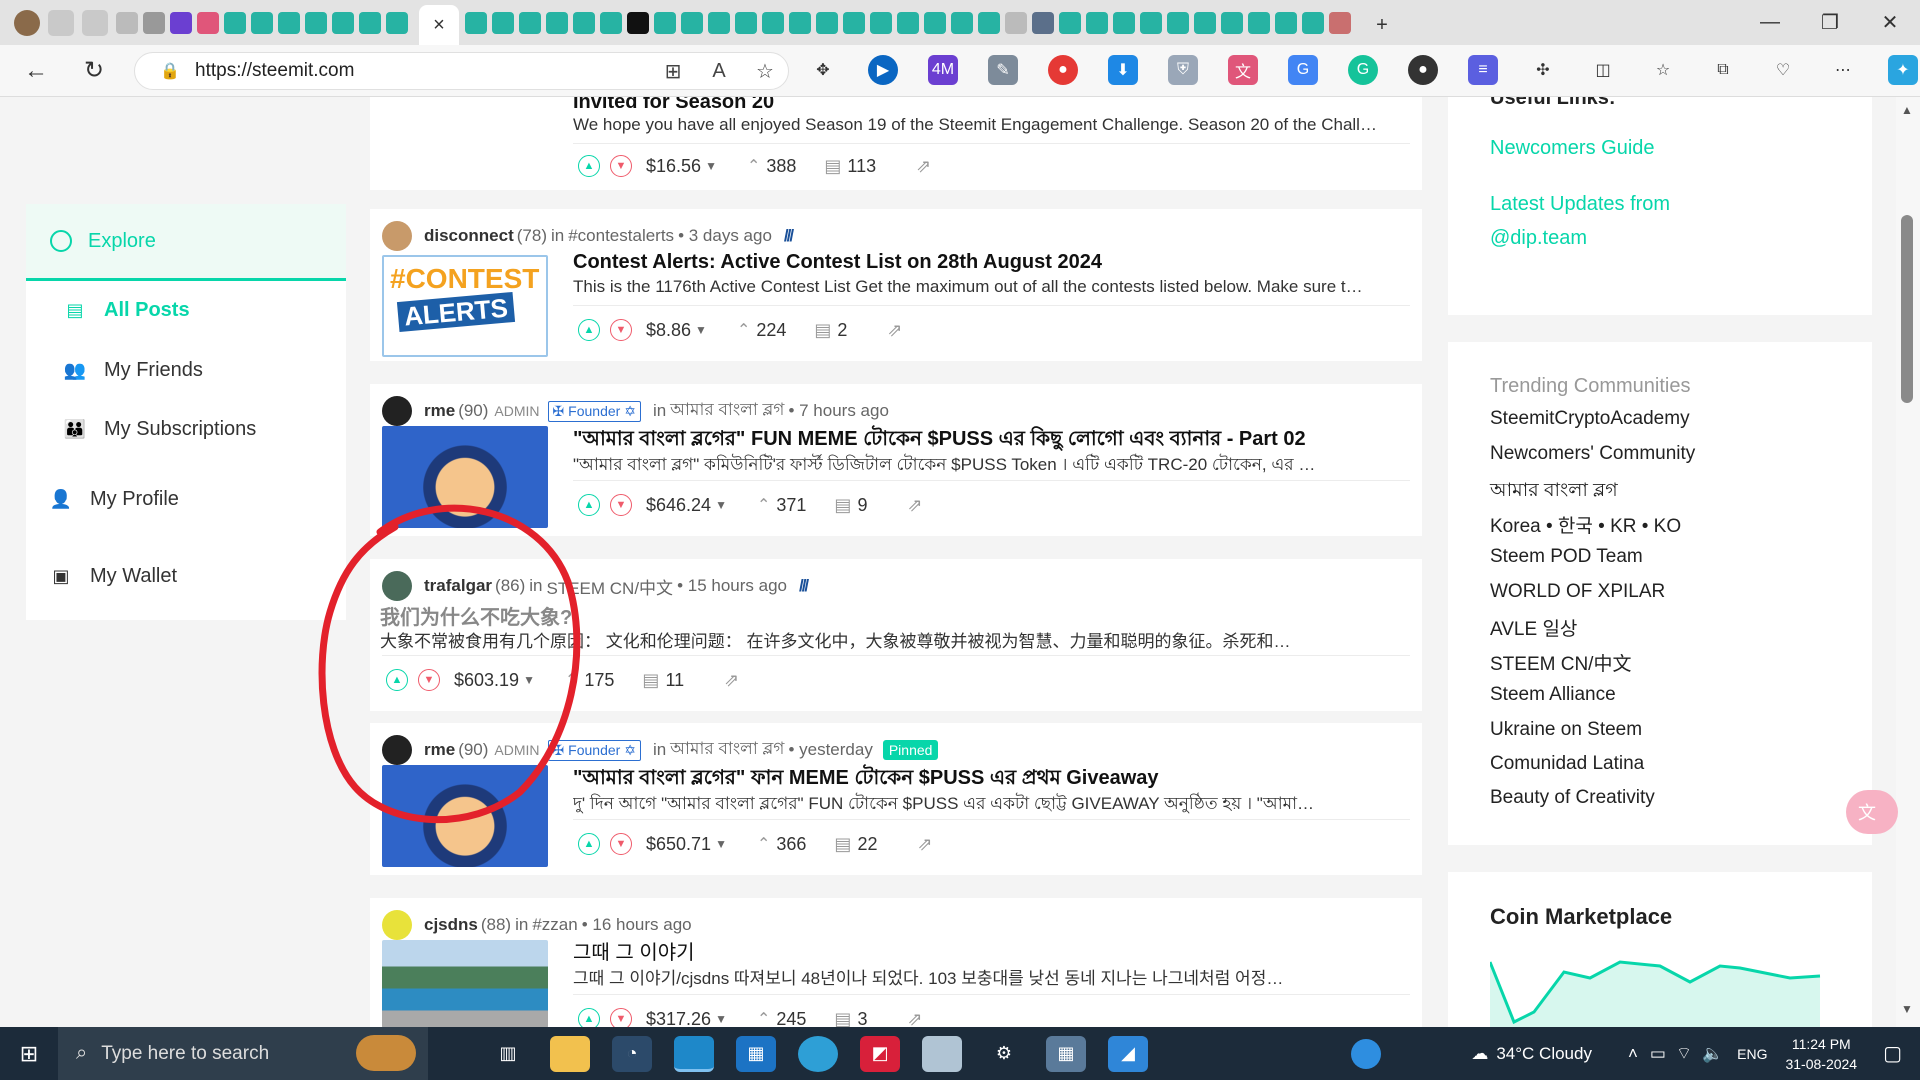 The width and height of the screenshot is (1920, 1080). What do you see at coordinates (1566, 557) in the screenshot?
I see `community-link: Steem POD Team` at bounding box center [1566, 557].